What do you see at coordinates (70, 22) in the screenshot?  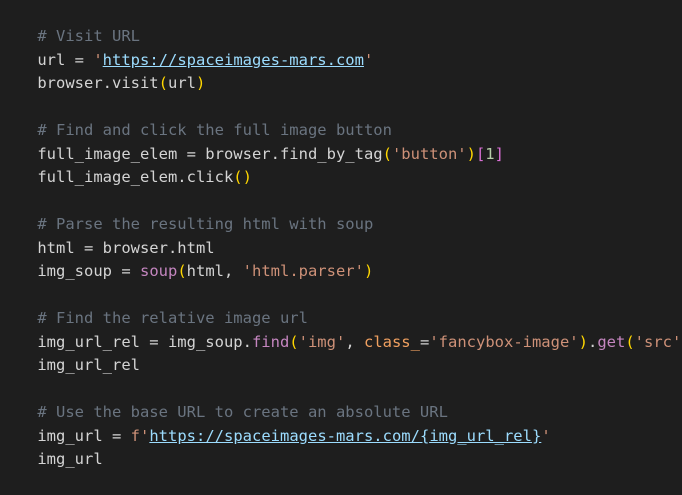 I see `code-line-1: # Visit URL` at bounding box center [70, 22].